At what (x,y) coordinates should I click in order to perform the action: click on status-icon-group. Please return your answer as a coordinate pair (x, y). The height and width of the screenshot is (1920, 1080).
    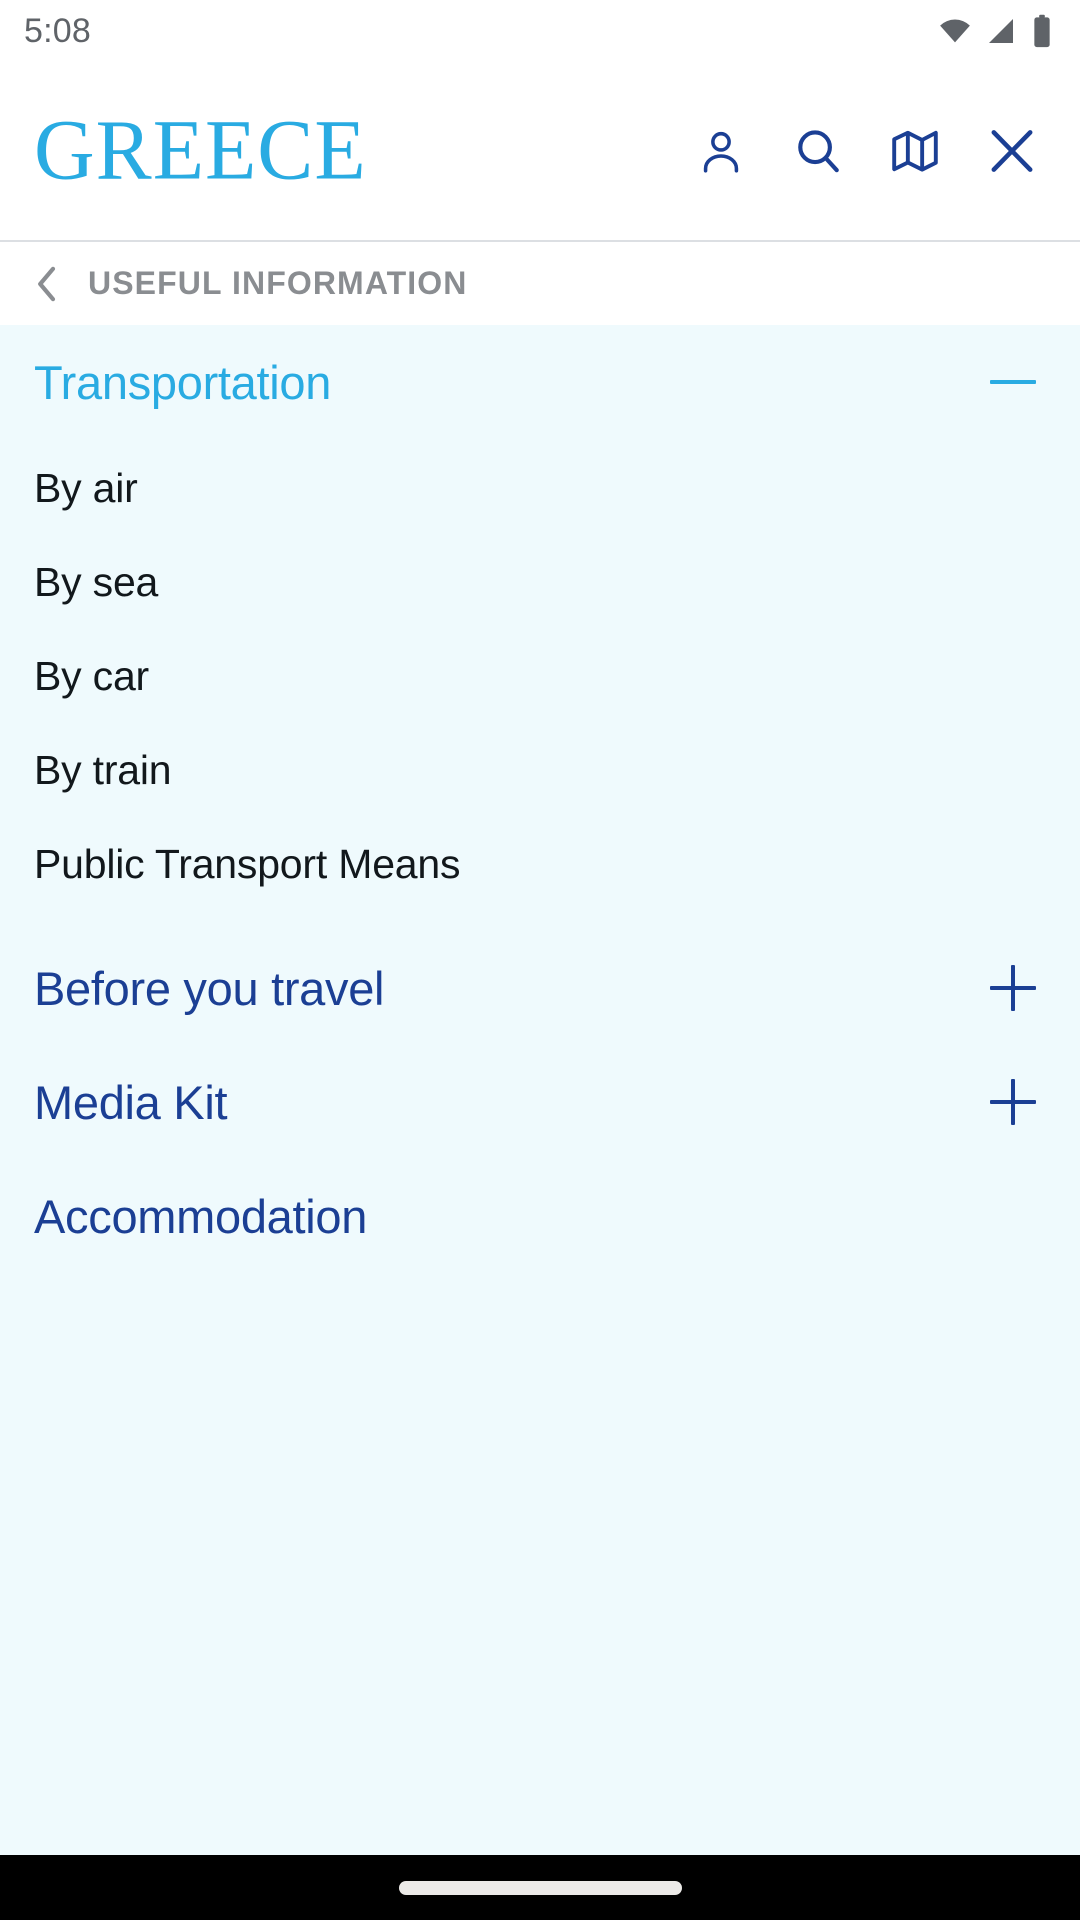
    Looking at the image, I should click on (996, 31).